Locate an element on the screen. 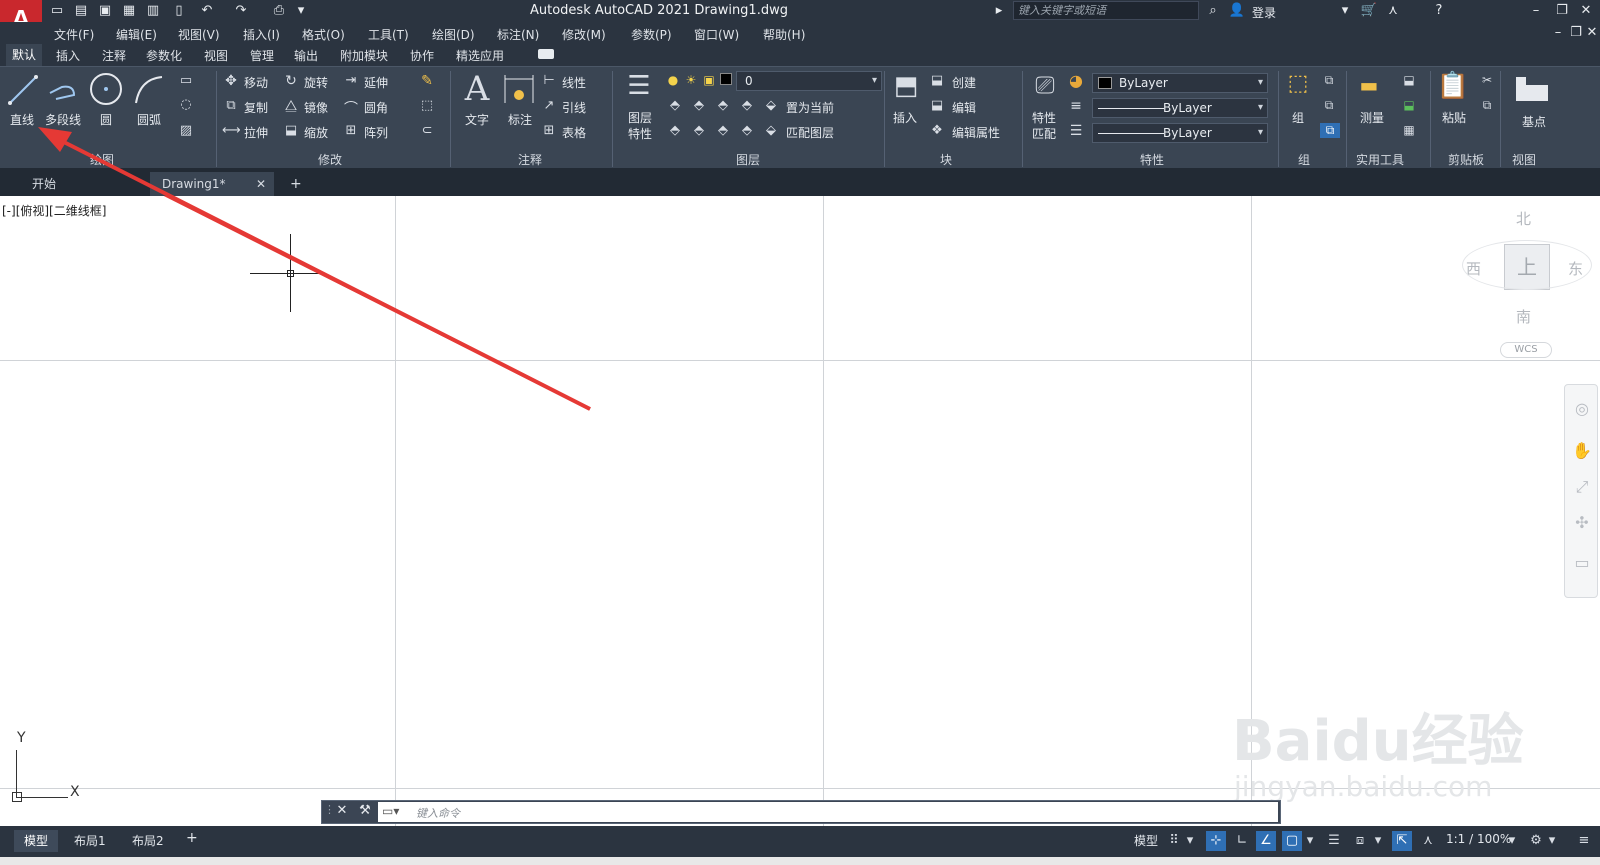 The height and width of the screenshot is (865, 1600). match-properties-icon: ⎚ is located at coordinates (1045, 88).